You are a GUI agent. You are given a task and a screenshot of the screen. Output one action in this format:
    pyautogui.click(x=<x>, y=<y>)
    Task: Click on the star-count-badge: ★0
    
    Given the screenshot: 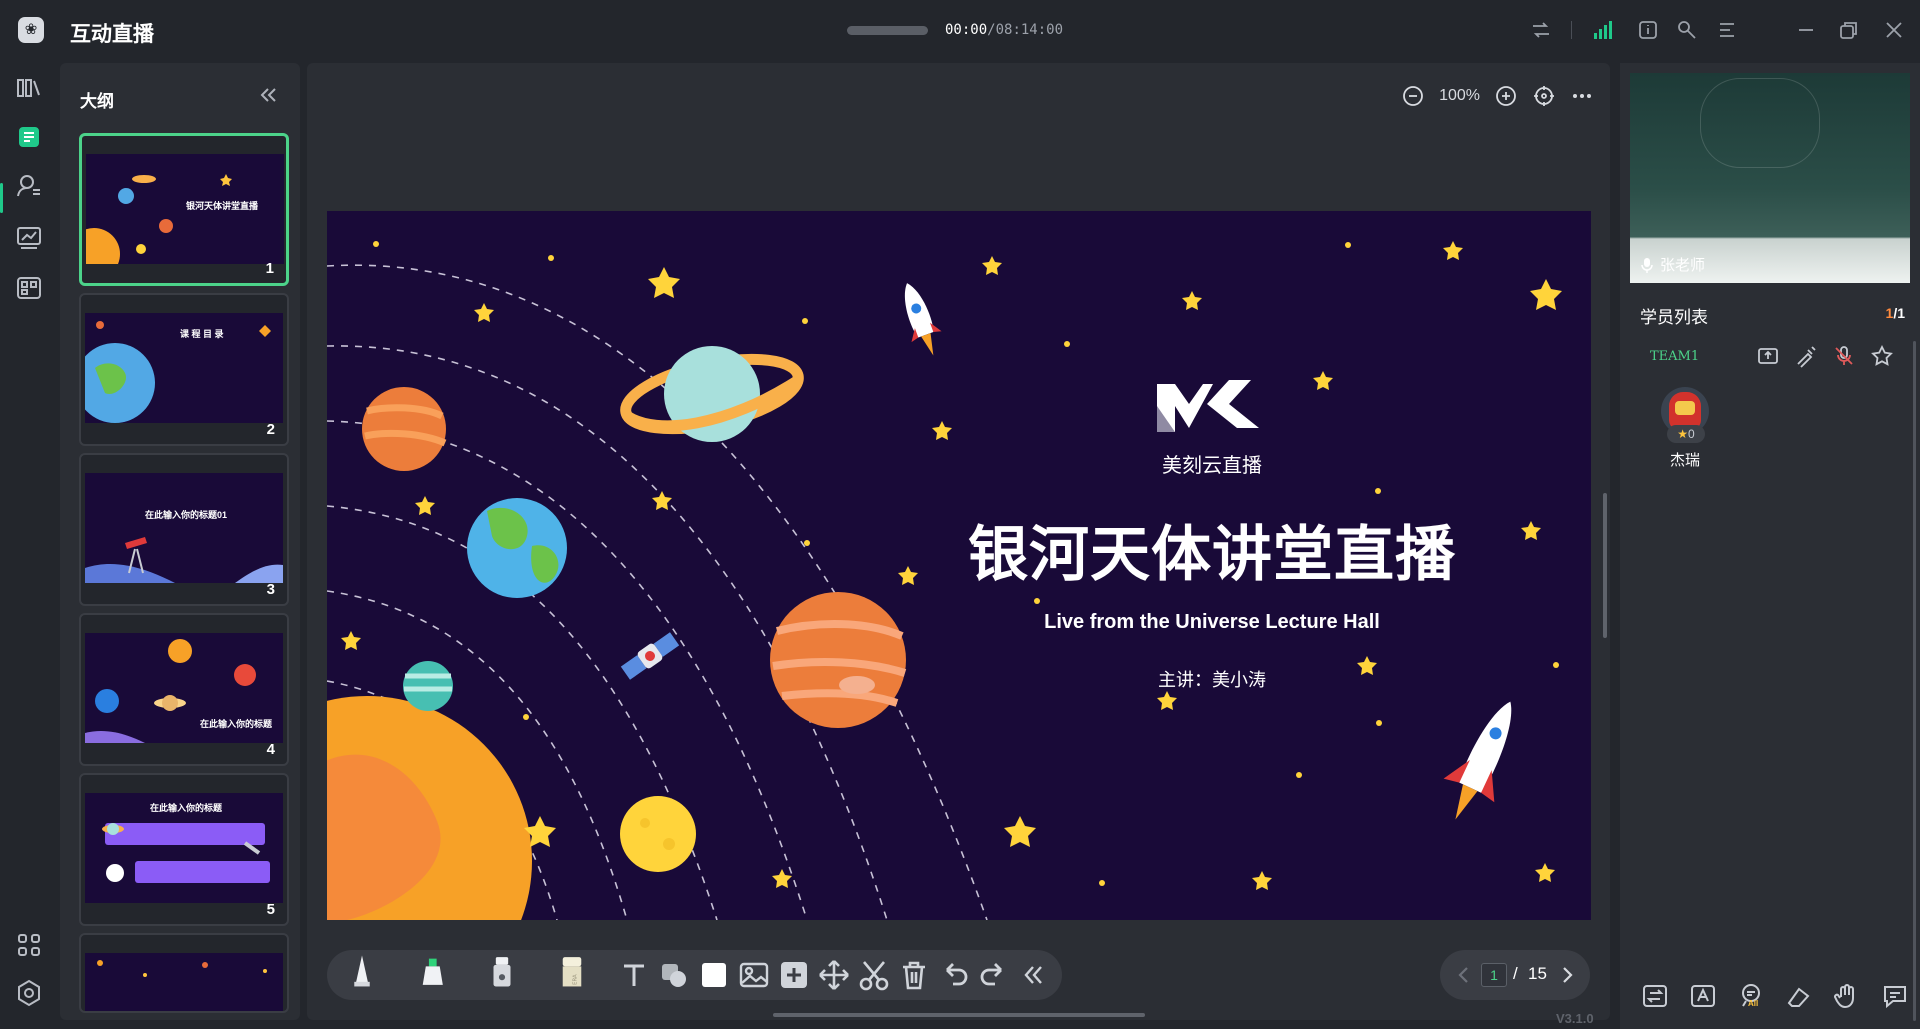 What is the action you would take?
    pyautogui.click(x=1686, y=434)
    